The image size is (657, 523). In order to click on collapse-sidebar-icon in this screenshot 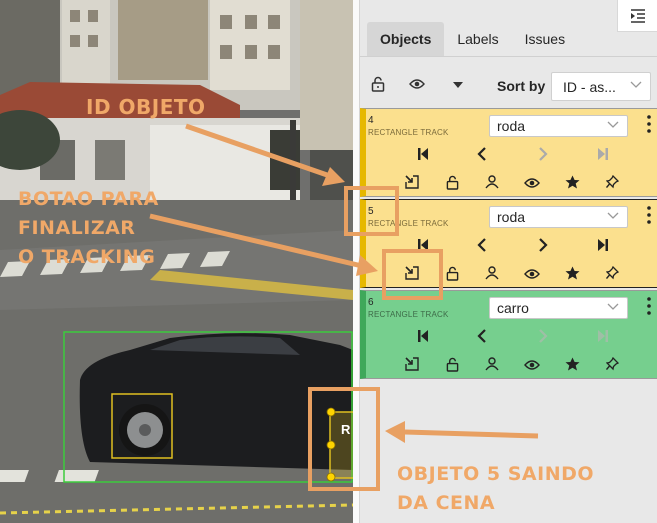, I will do `click(637, 16)`.